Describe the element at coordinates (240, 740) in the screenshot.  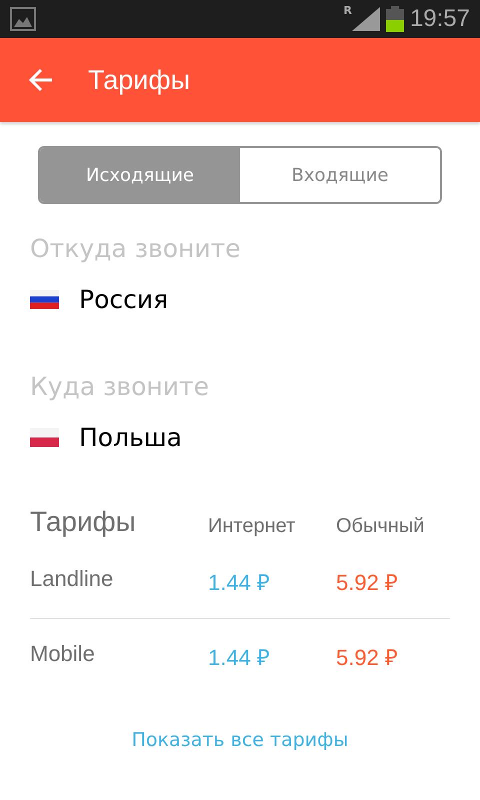
I see `show-all-rates-link: Показать все тарифы` at that location.